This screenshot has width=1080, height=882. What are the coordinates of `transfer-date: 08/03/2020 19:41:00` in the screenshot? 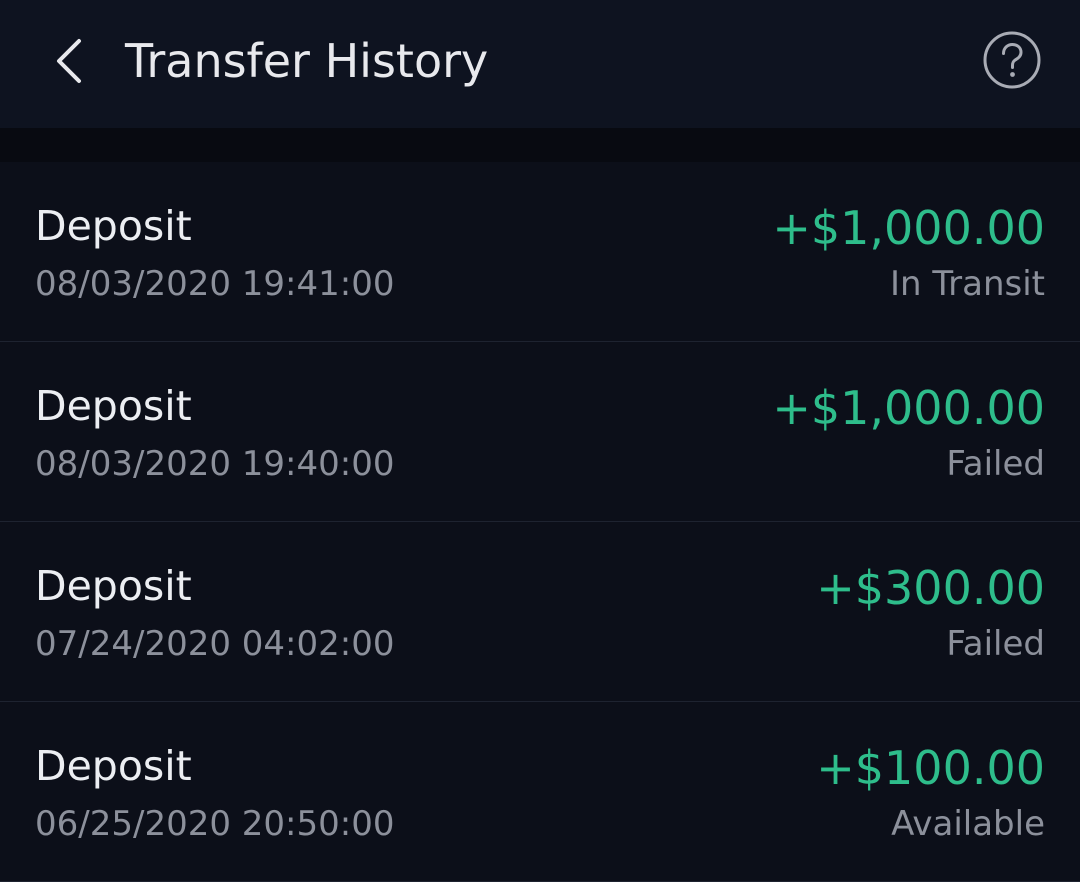 It's located at (215, 284).